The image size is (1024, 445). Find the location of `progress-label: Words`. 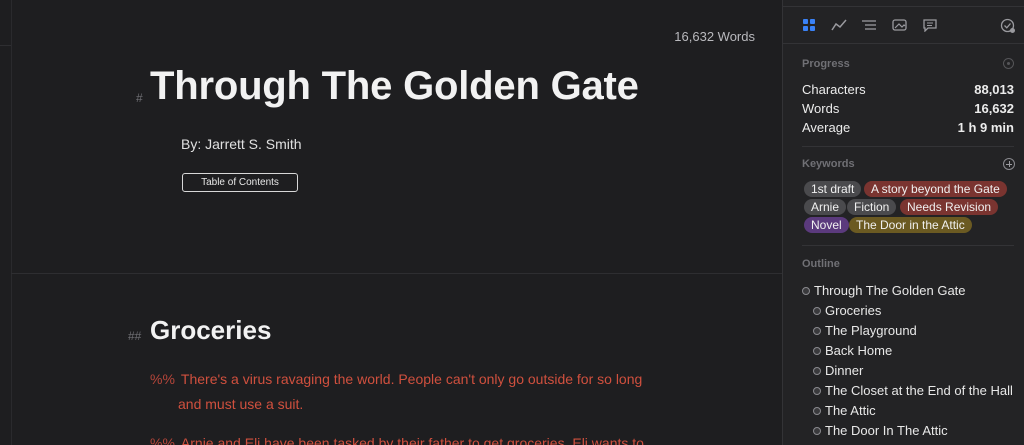

progress-label: Words is located at coordinates (821, 108).